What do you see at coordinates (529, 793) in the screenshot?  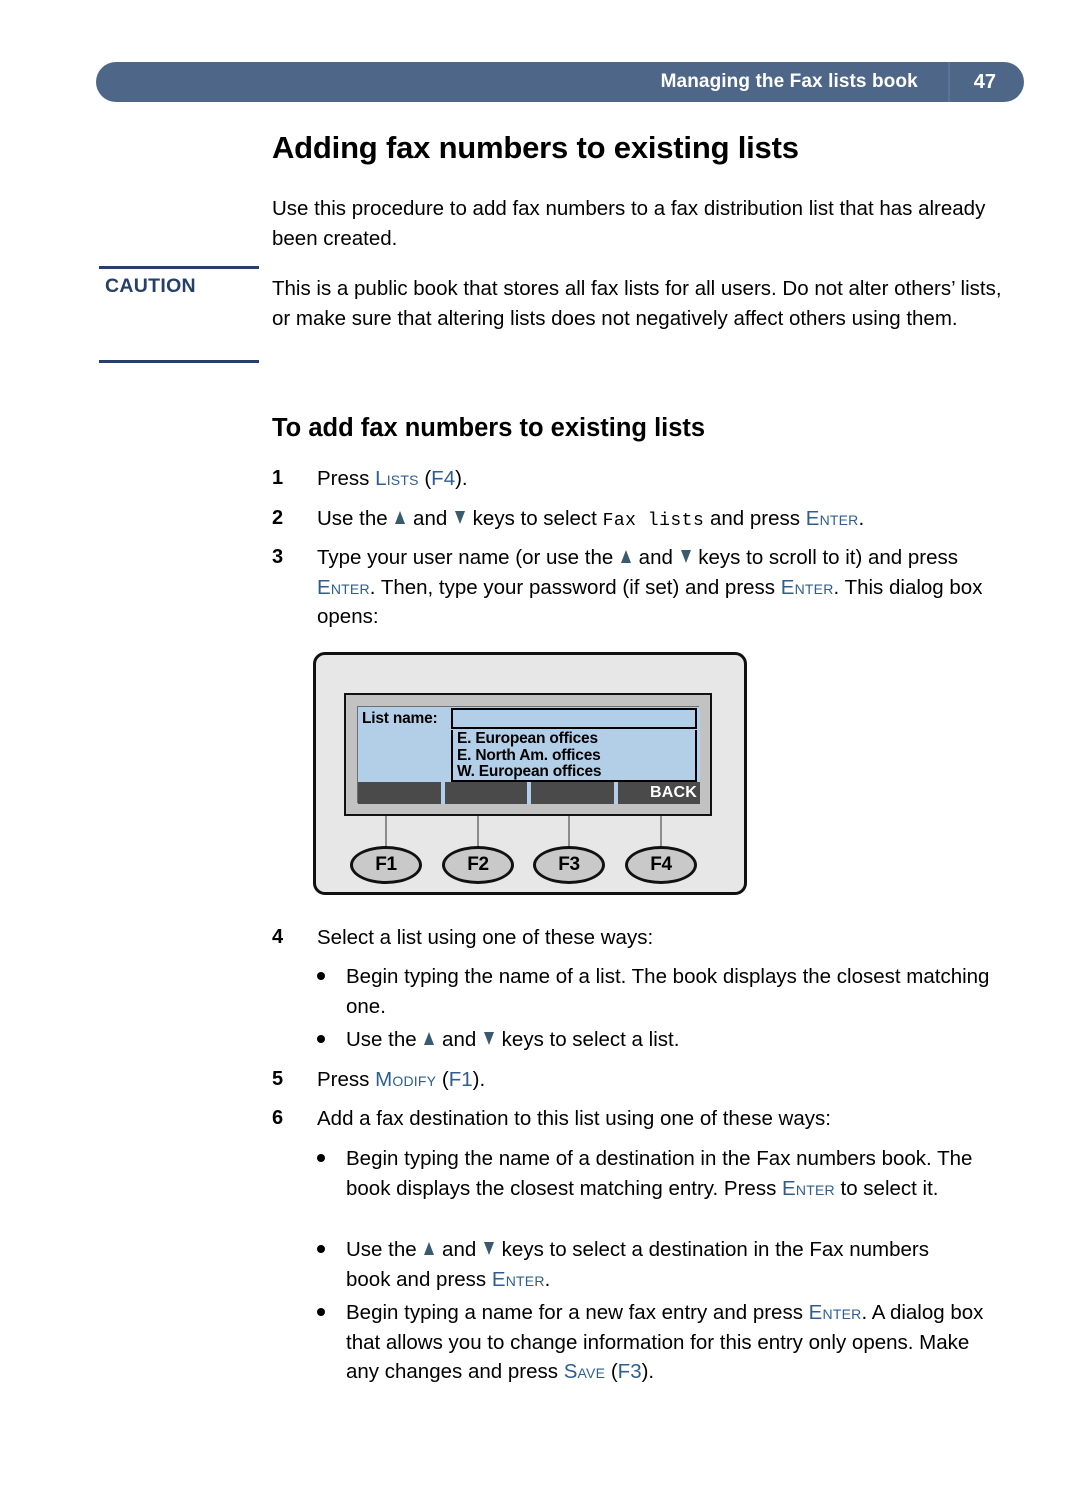 I see `softkey-bar: BACK` at bounding box center [529, 793].